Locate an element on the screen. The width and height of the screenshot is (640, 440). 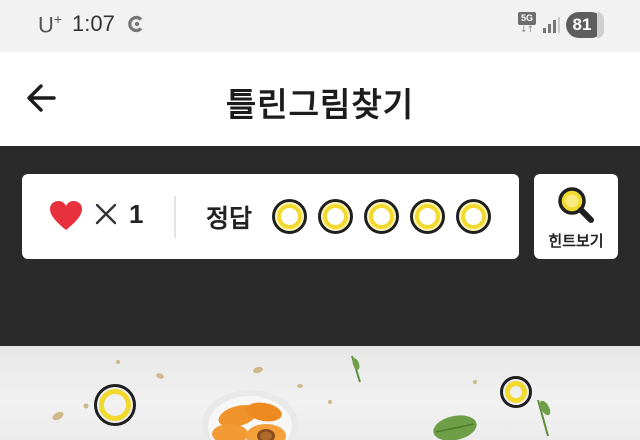
network-5g-icon: 5G ↓↑ is located at coordinates (527, 25).